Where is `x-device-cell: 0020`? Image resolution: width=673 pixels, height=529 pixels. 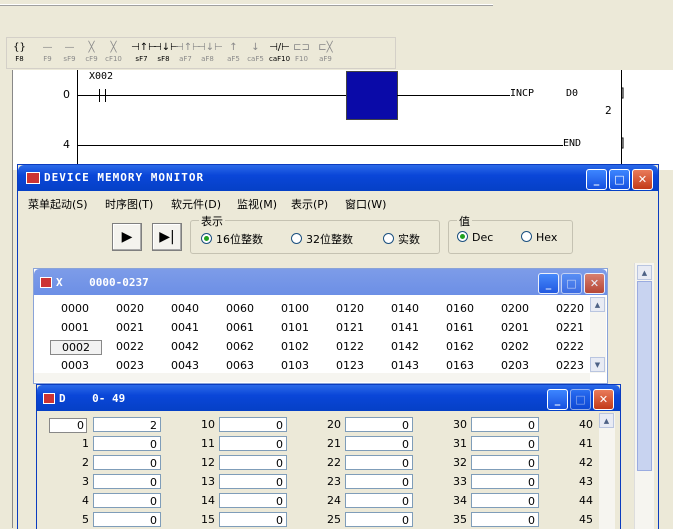
x-device-cell: 0020 is located at coordinates (130, 308).